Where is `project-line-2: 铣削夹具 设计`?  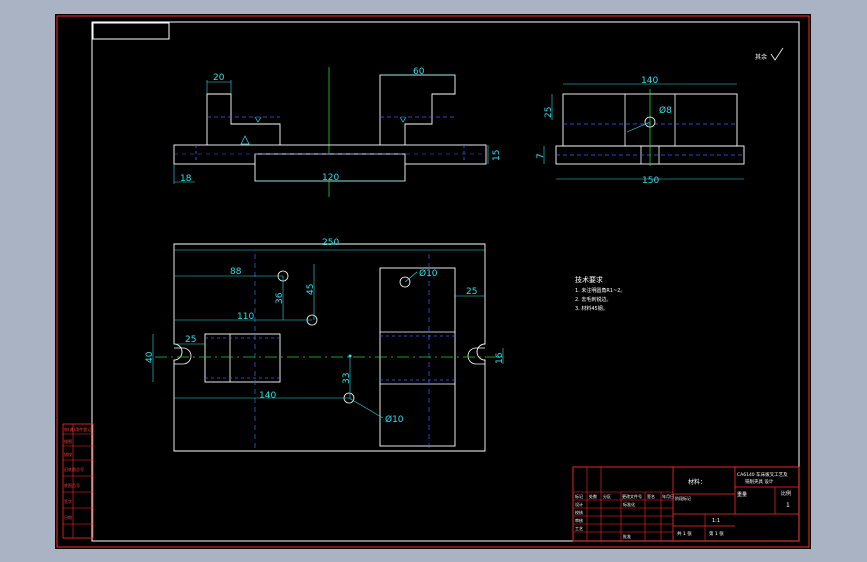 project-line-2: 铣削夹具 设计 is located at coordinates (759, 481).